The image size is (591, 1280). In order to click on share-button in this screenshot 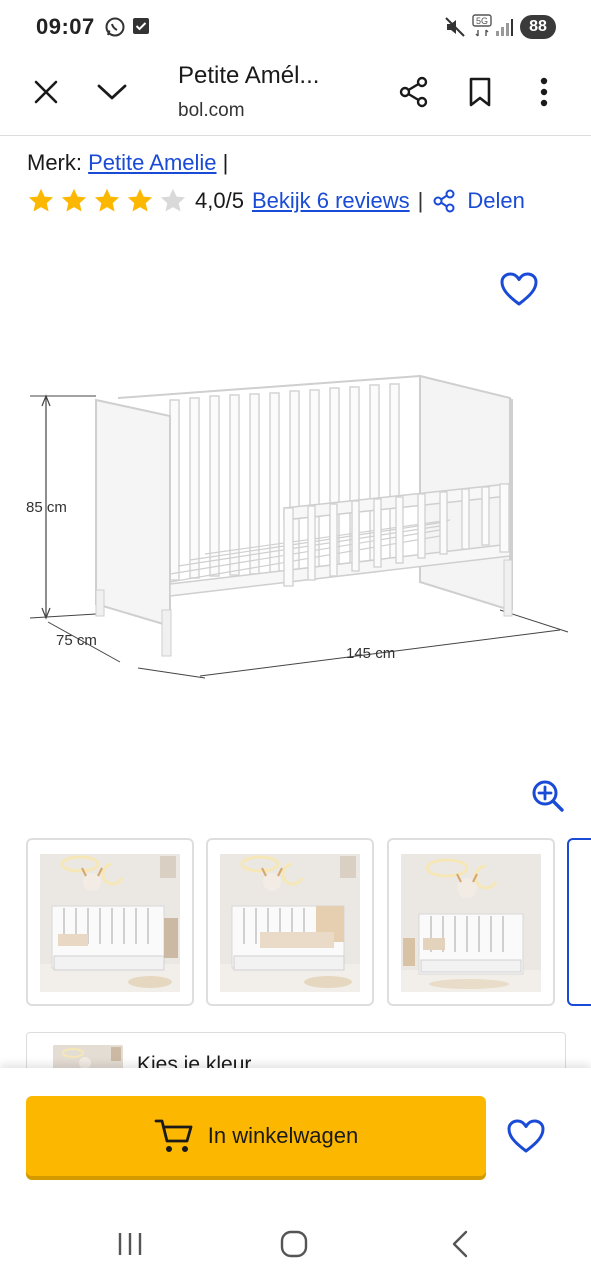, I will do `click(414, 92)`.